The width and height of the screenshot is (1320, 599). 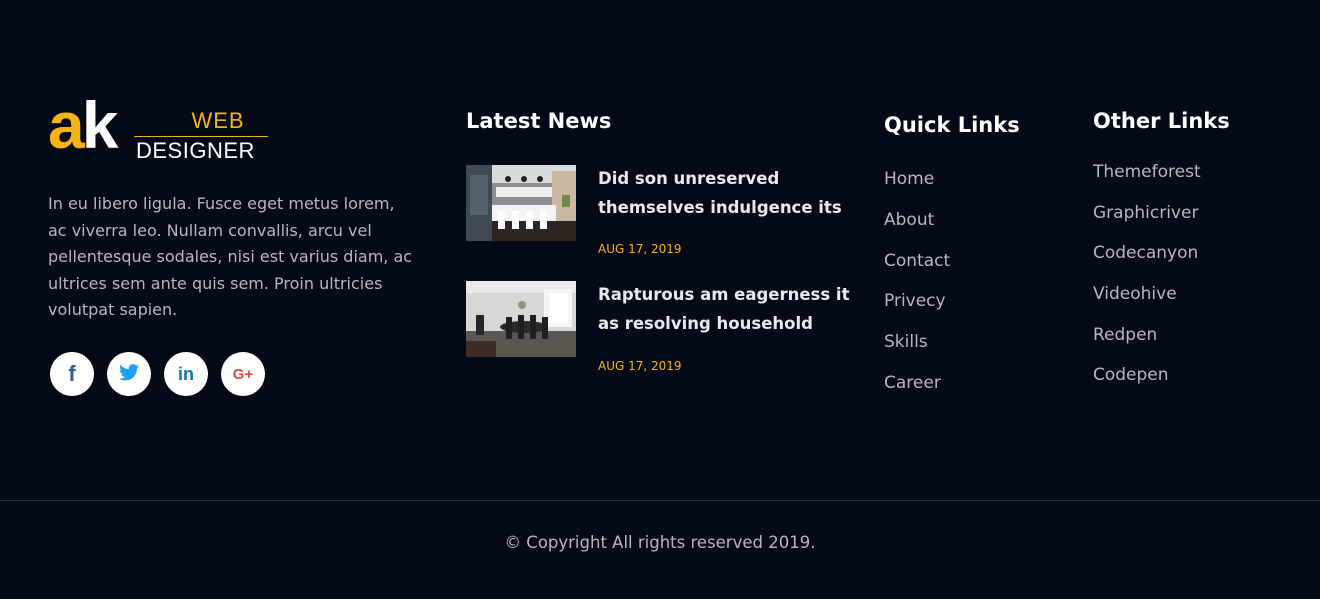 What do you see at coordinates (917, 301) in the screenshot?
I see `quick-link-privacy: Privecy` at bounding box center [917, 301].